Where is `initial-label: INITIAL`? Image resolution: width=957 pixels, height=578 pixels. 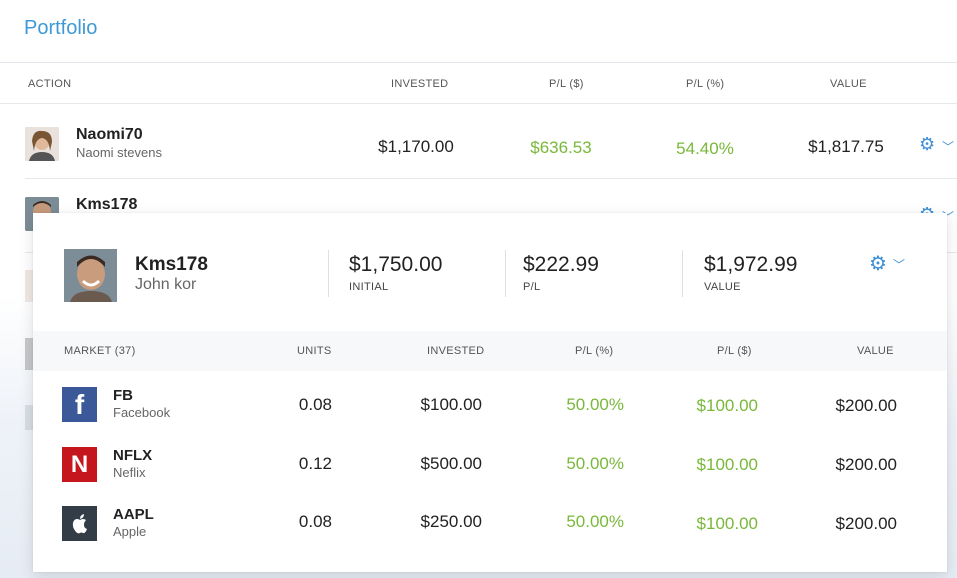 initial-label: INITIAL is located at coordinates (369, 287).